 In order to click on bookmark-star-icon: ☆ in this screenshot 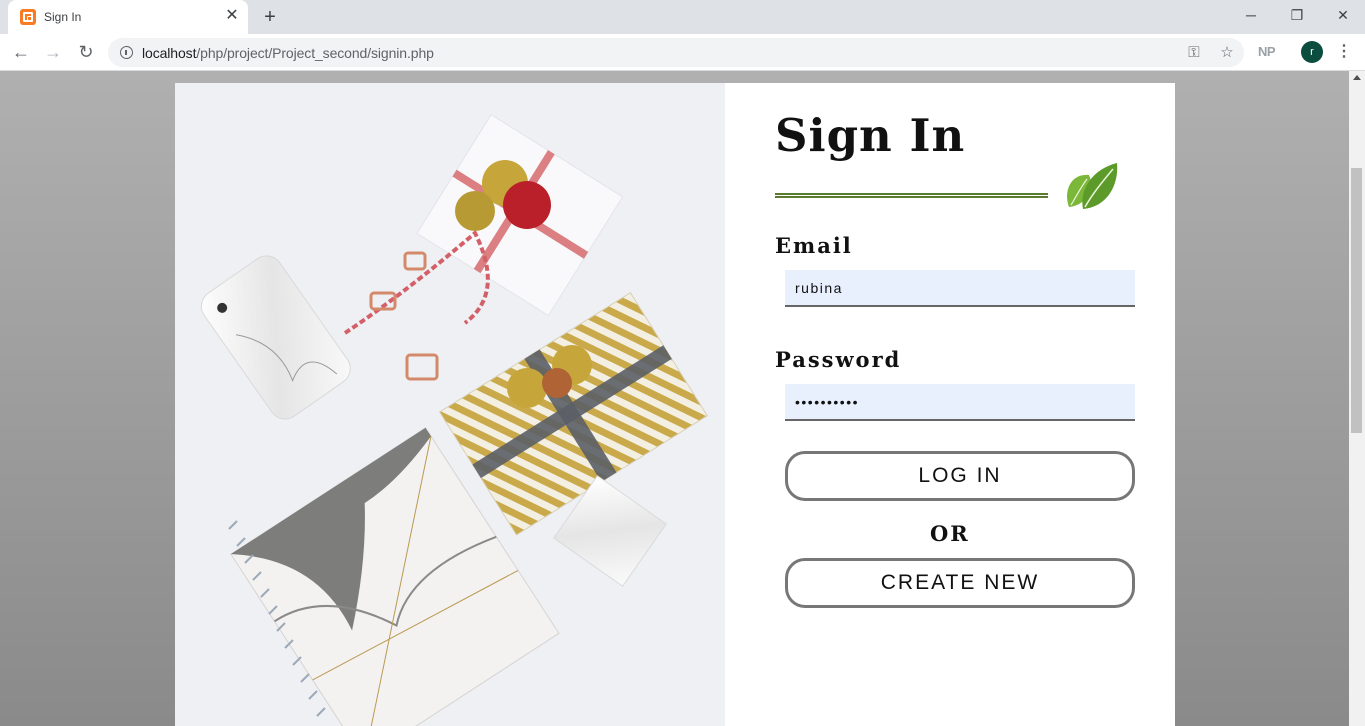, I will do `click(1227, 53)`.